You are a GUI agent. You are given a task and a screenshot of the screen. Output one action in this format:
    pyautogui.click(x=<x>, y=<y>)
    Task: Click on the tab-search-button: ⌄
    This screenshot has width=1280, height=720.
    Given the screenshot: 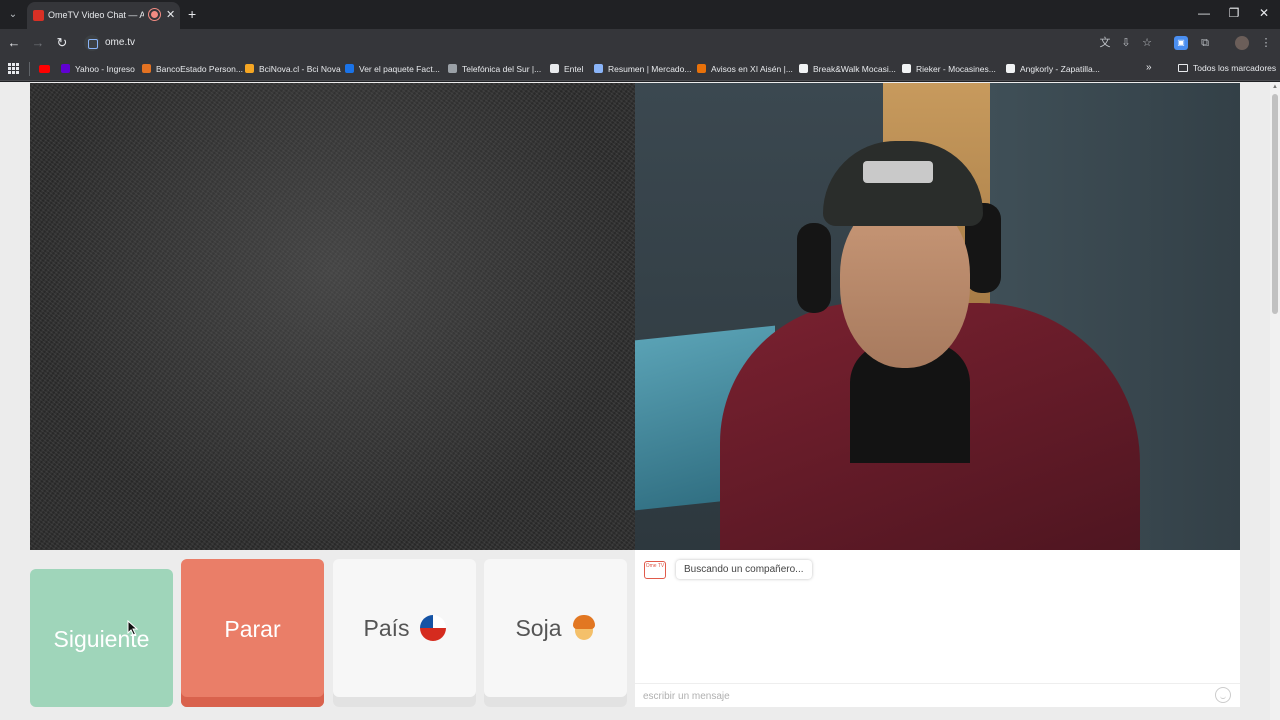 What is the action you would take?
    pyautogui.click(x=13, y=15)
    